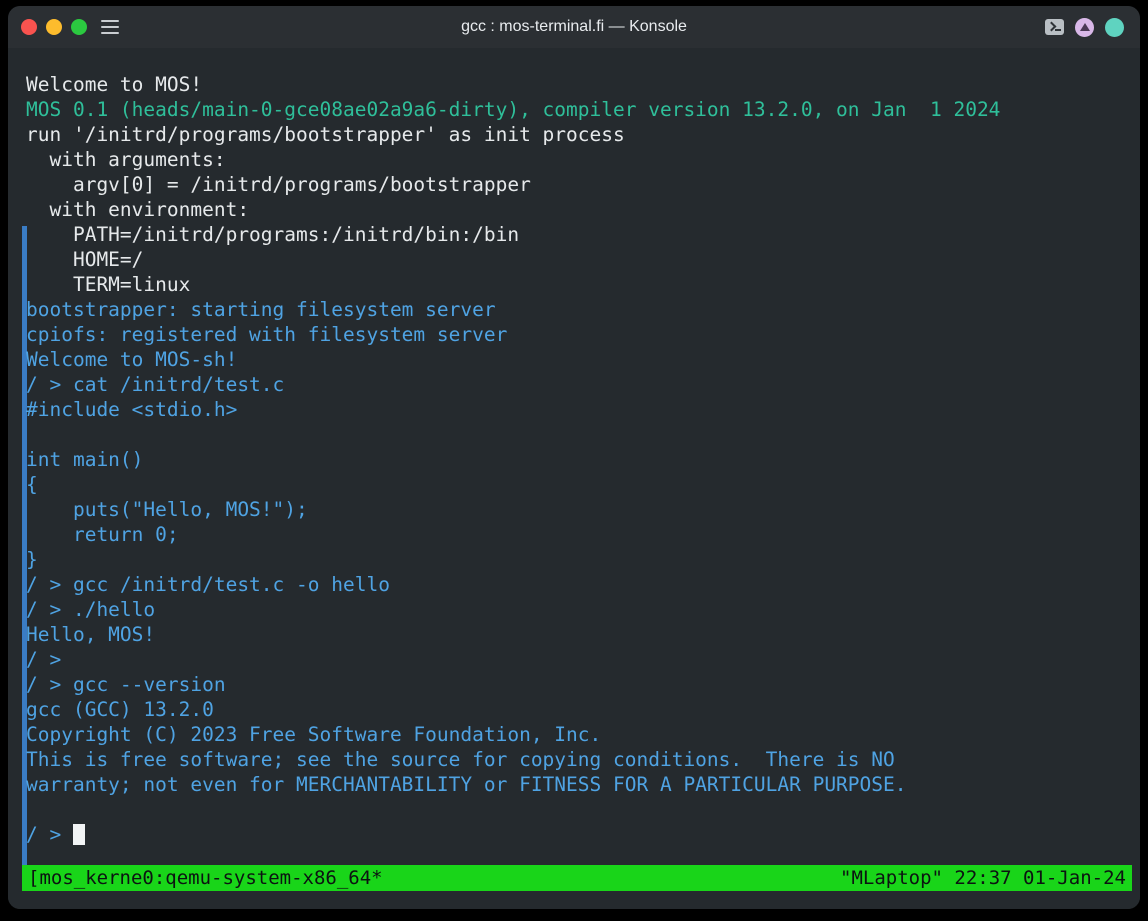 Image resolution: width=1148 pixels, height=921 pixels. Describe the element at coordinates (138, 209) in the screenshot. I see `terminal-line: with environment:` at that location.